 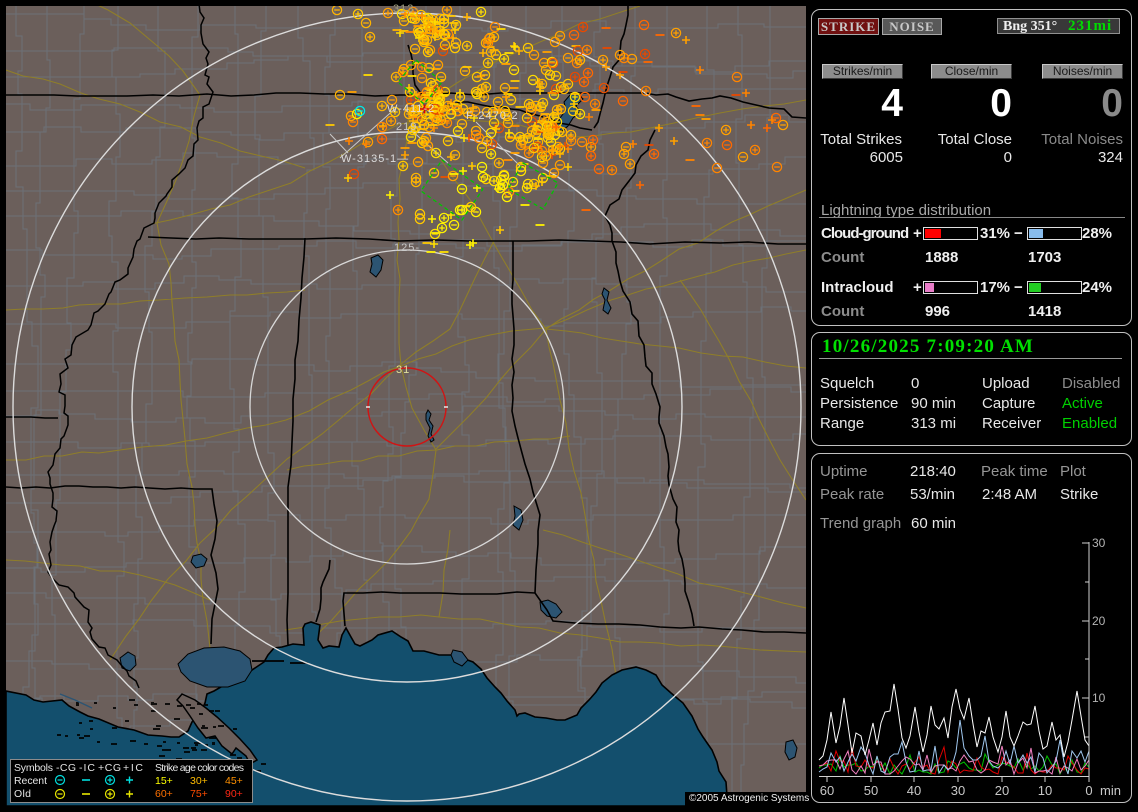 What do you see at coordinates (164, 781) in the screenshot?
I see `svg-text: 15+` at bounding box center [164, 781].